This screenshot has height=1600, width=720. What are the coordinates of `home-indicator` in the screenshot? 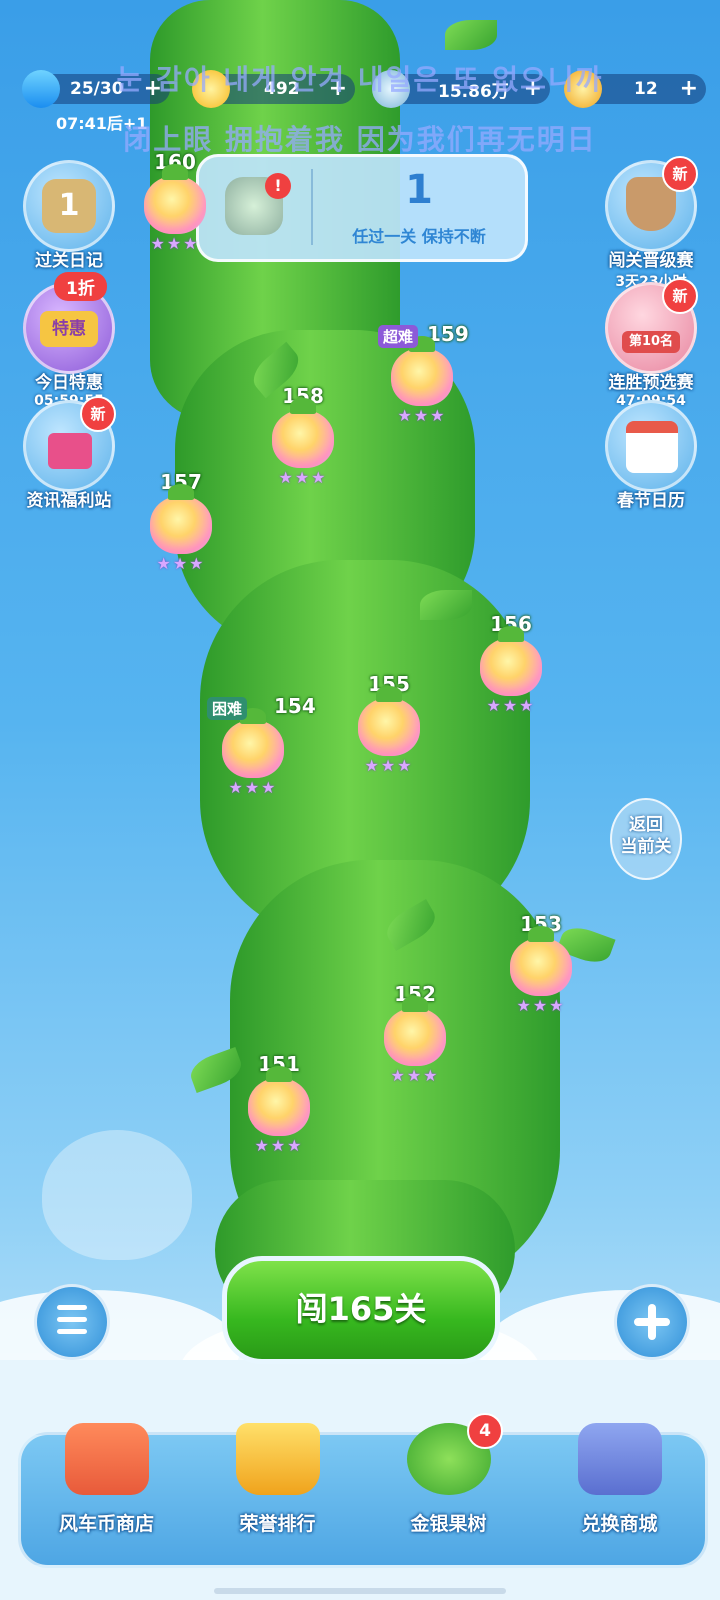 It's located at (360, 1591).